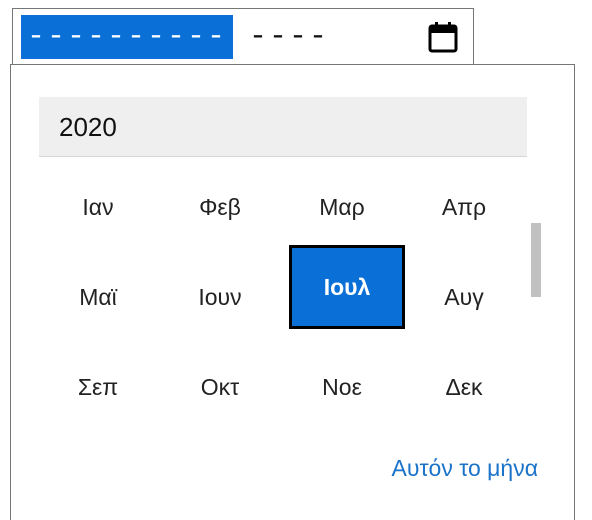 The width and height of the screenshot is (592, 520). What do you see at coordinates (464, 207) in the screenshot?
I see `month-apr: Απρ` at bounding box center [464, 207].